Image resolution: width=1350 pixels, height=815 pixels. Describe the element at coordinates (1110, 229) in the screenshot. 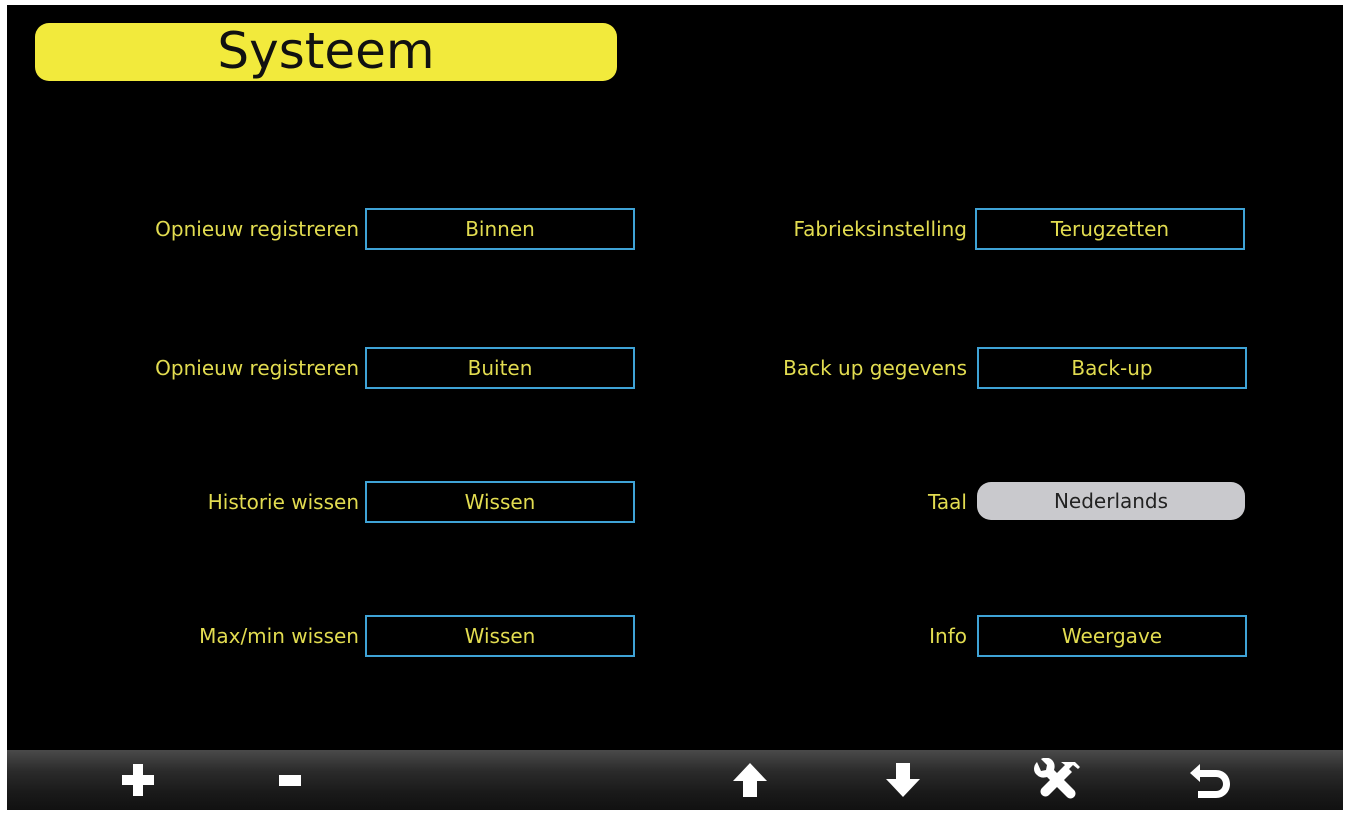

I see `factory-reset-button: Terugzetten` at that location.